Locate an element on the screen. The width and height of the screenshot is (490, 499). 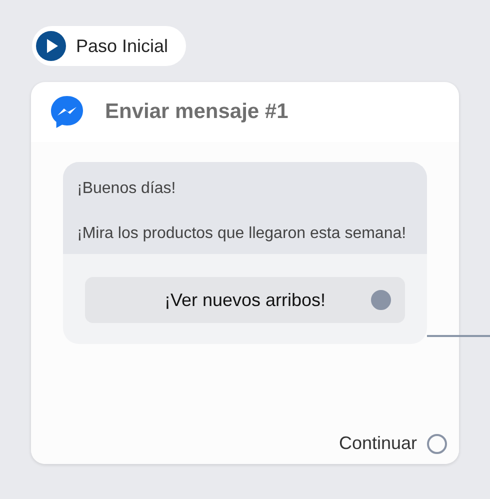
message-text: ¡Buenos días! is located at coordinates (127, 189).